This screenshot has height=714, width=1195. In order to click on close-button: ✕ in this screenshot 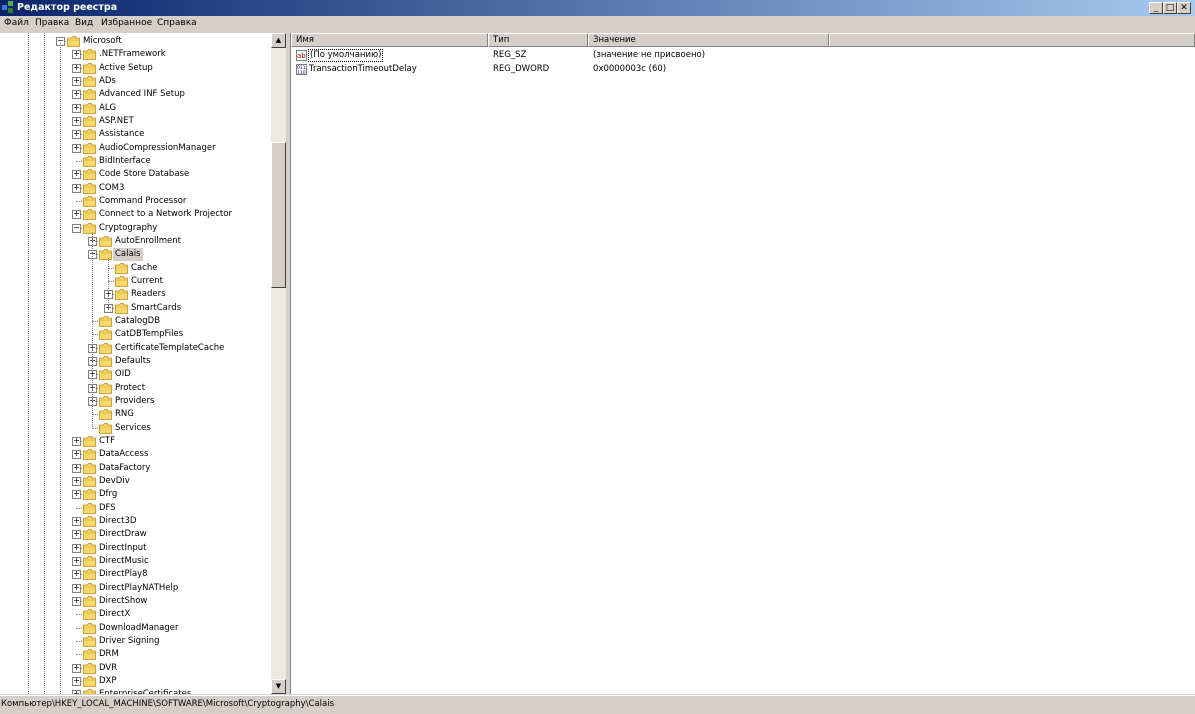, I will do `click(1184, 8)`.